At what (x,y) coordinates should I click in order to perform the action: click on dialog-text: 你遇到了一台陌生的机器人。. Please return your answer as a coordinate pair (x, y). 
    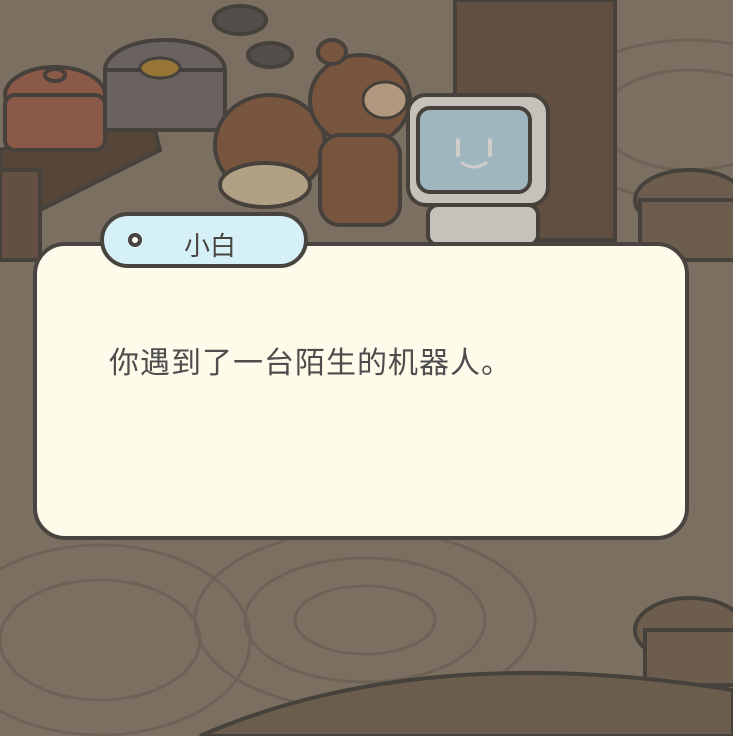
    Looking at the image, I should click on (310, 363).